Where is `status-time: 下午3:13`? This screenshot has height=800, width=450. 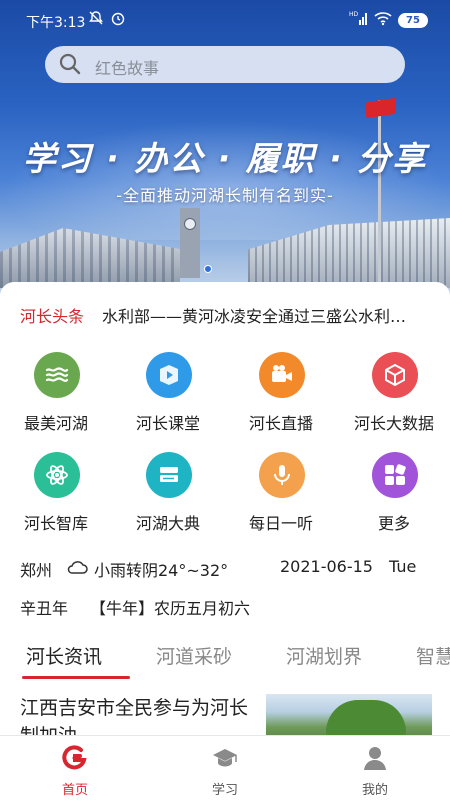
status-time: 下午3:13 is located at coordinates (56, 23).